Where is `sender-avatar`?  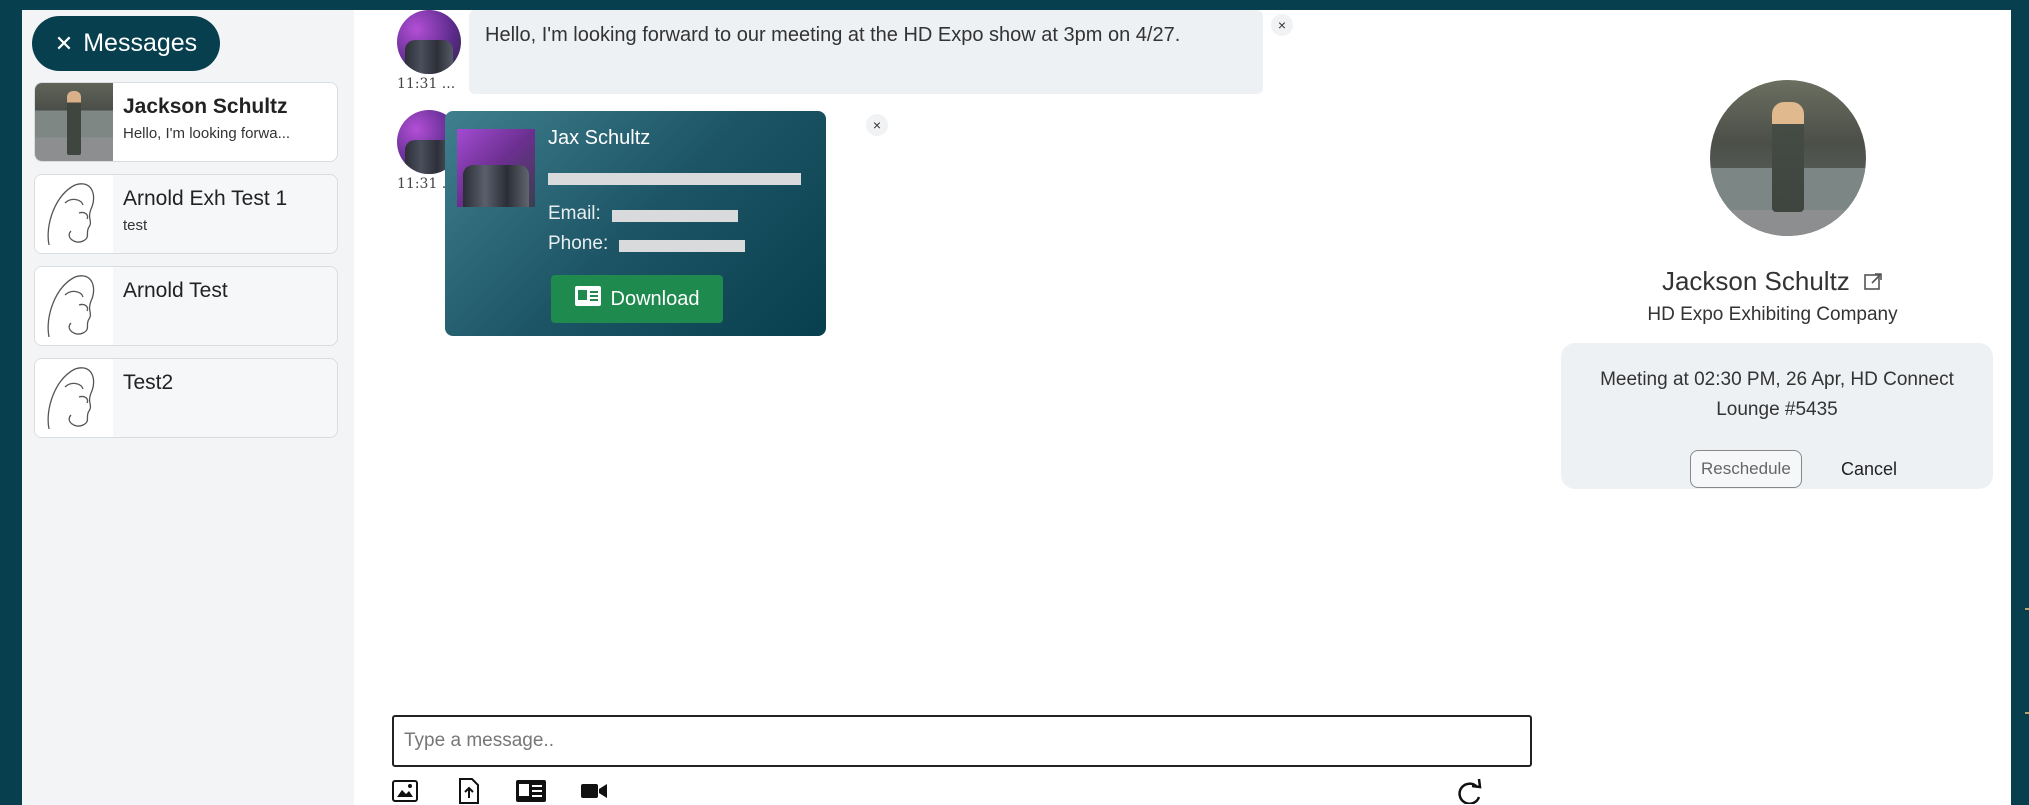 sender-avatar is located at coordinates (429, 42).